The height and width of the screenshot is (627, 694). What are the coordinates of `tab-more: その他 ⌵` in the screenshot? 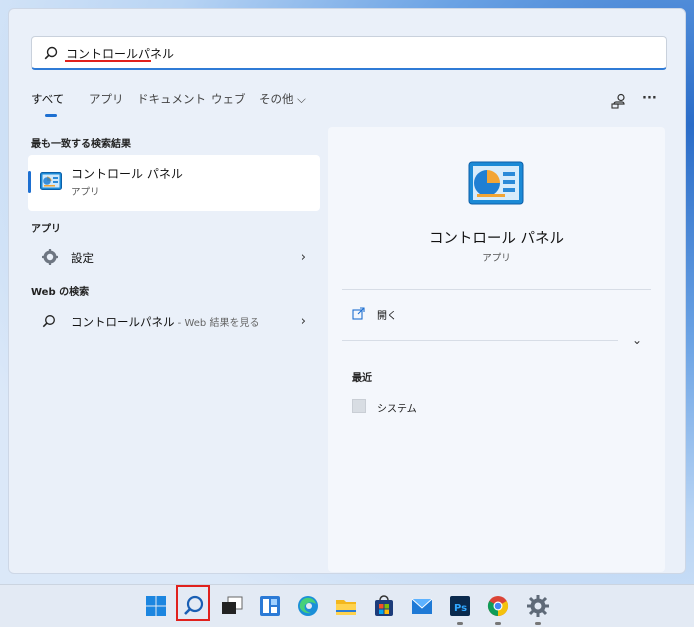 It's located at (282, 99).